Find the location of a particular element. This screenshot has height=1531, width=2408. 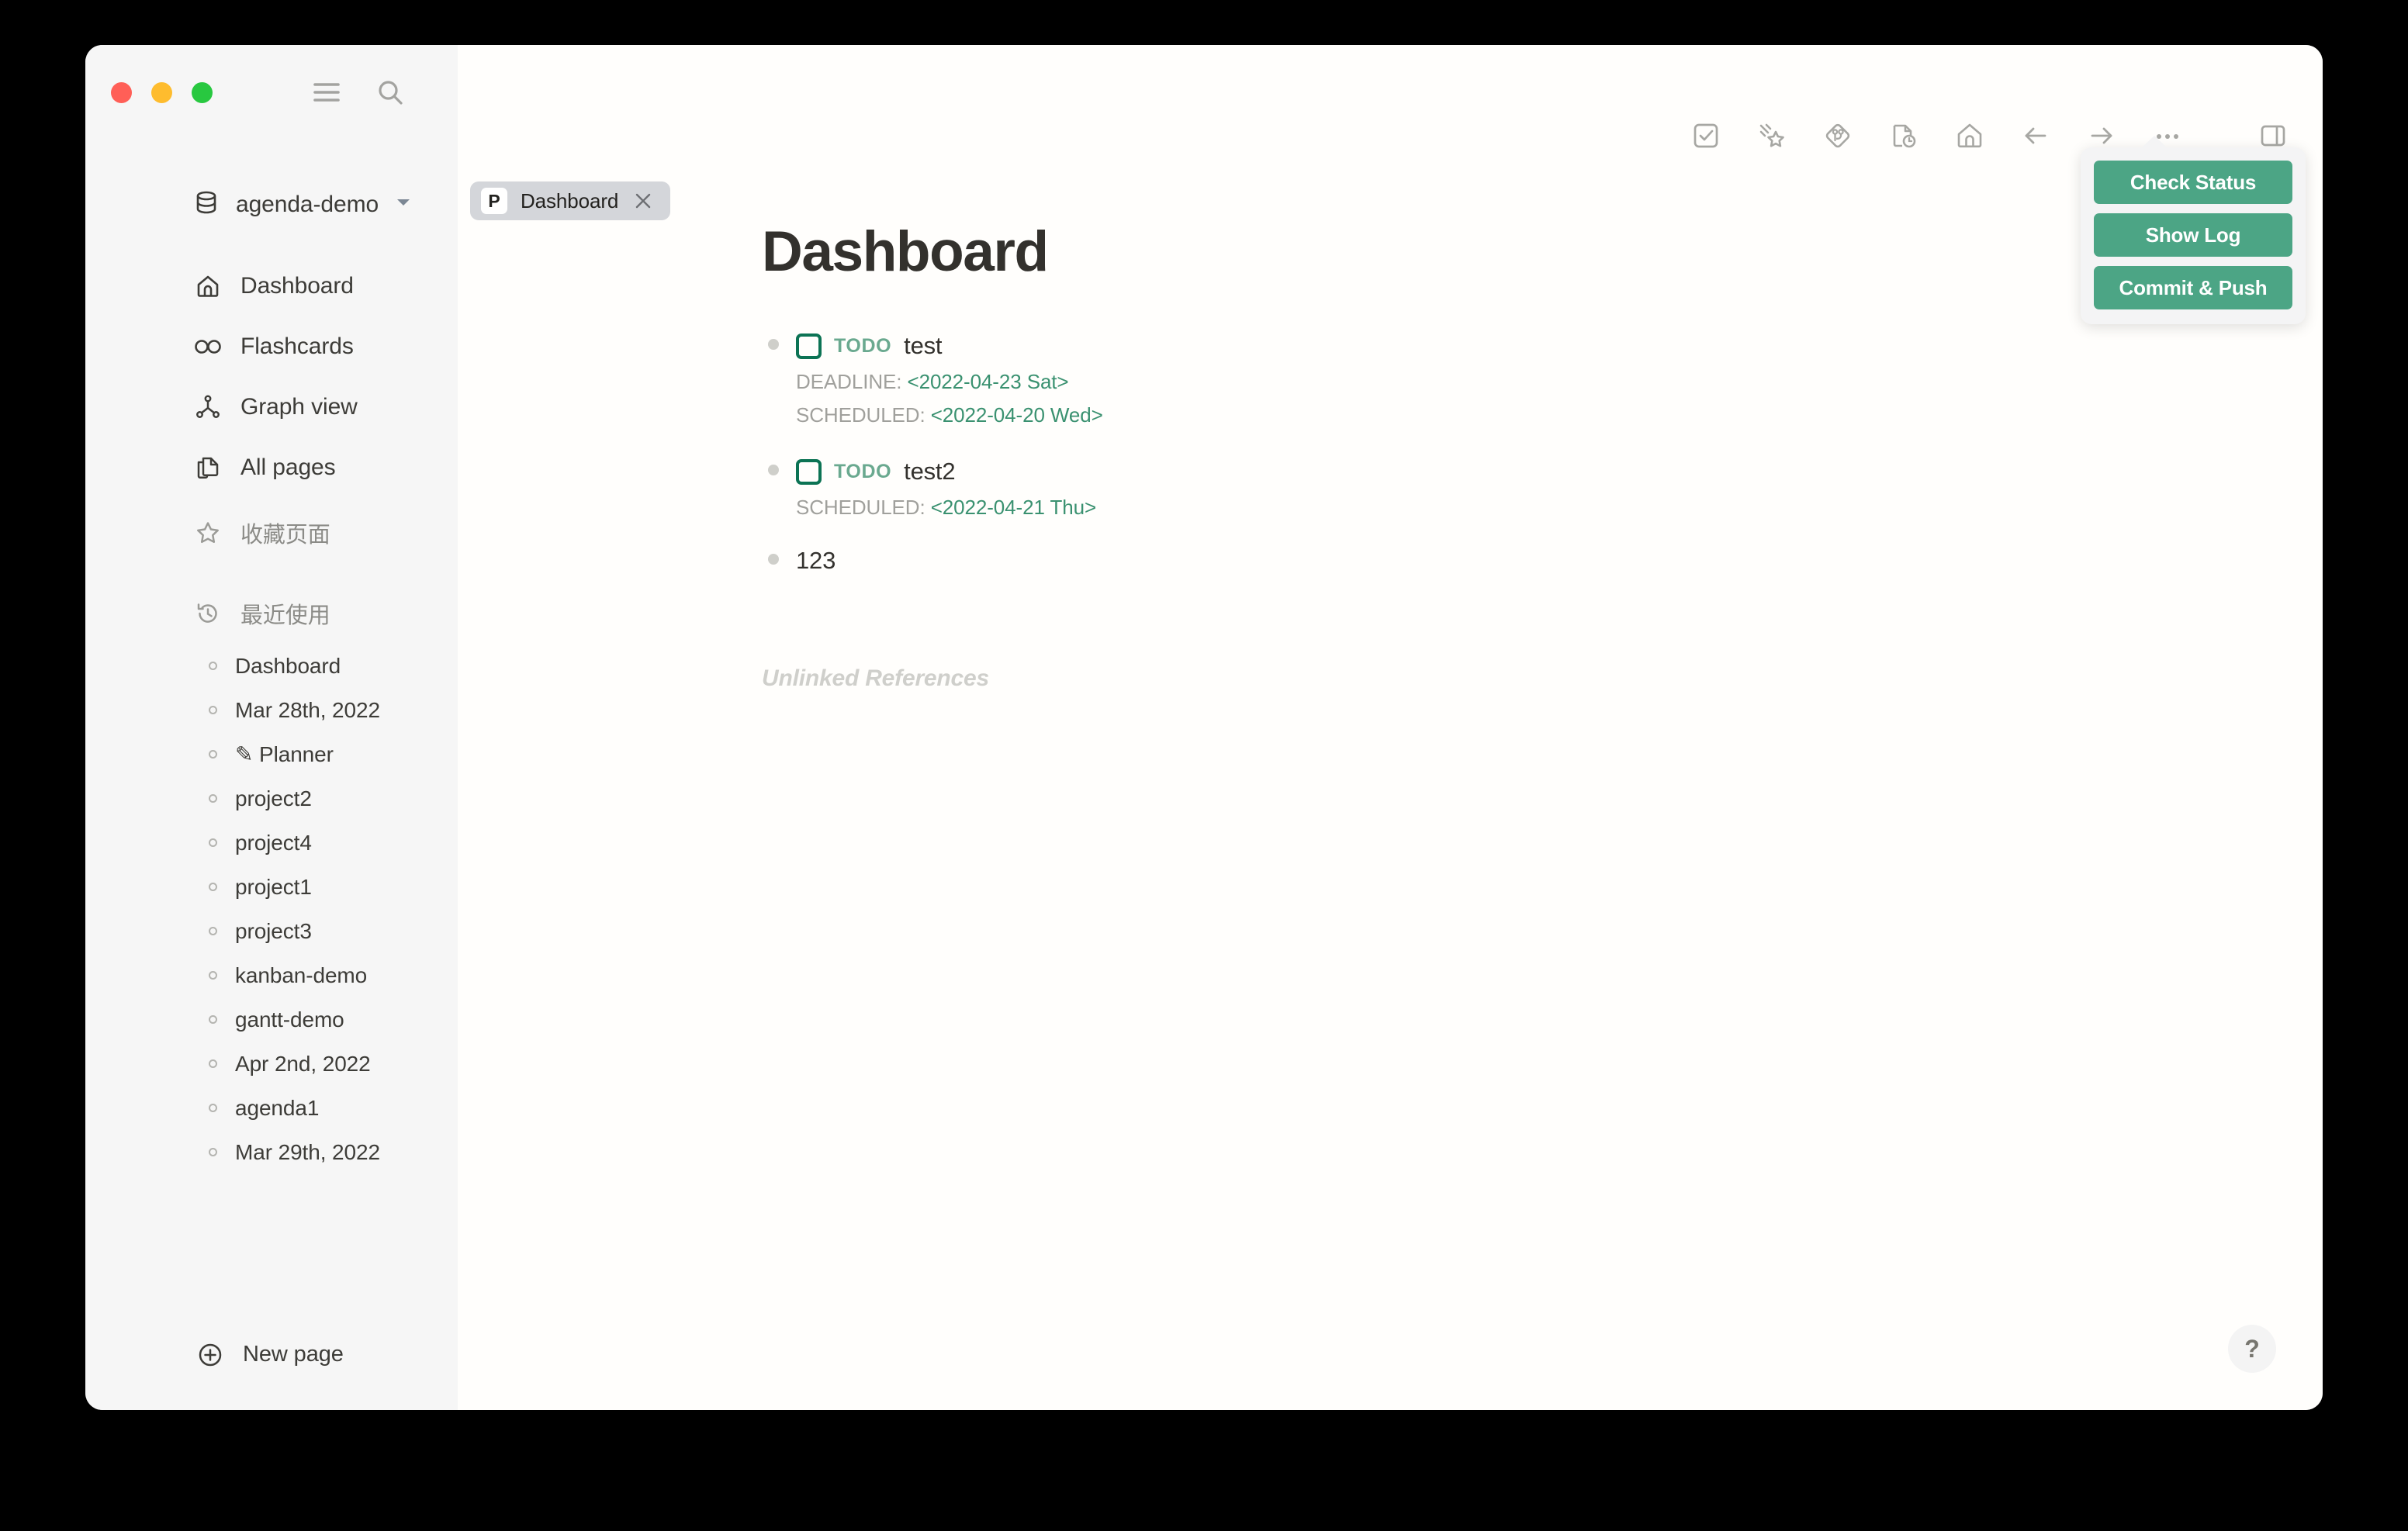

sidebar-item-flashcards: Flashcards is located at coordinates (322, 346).